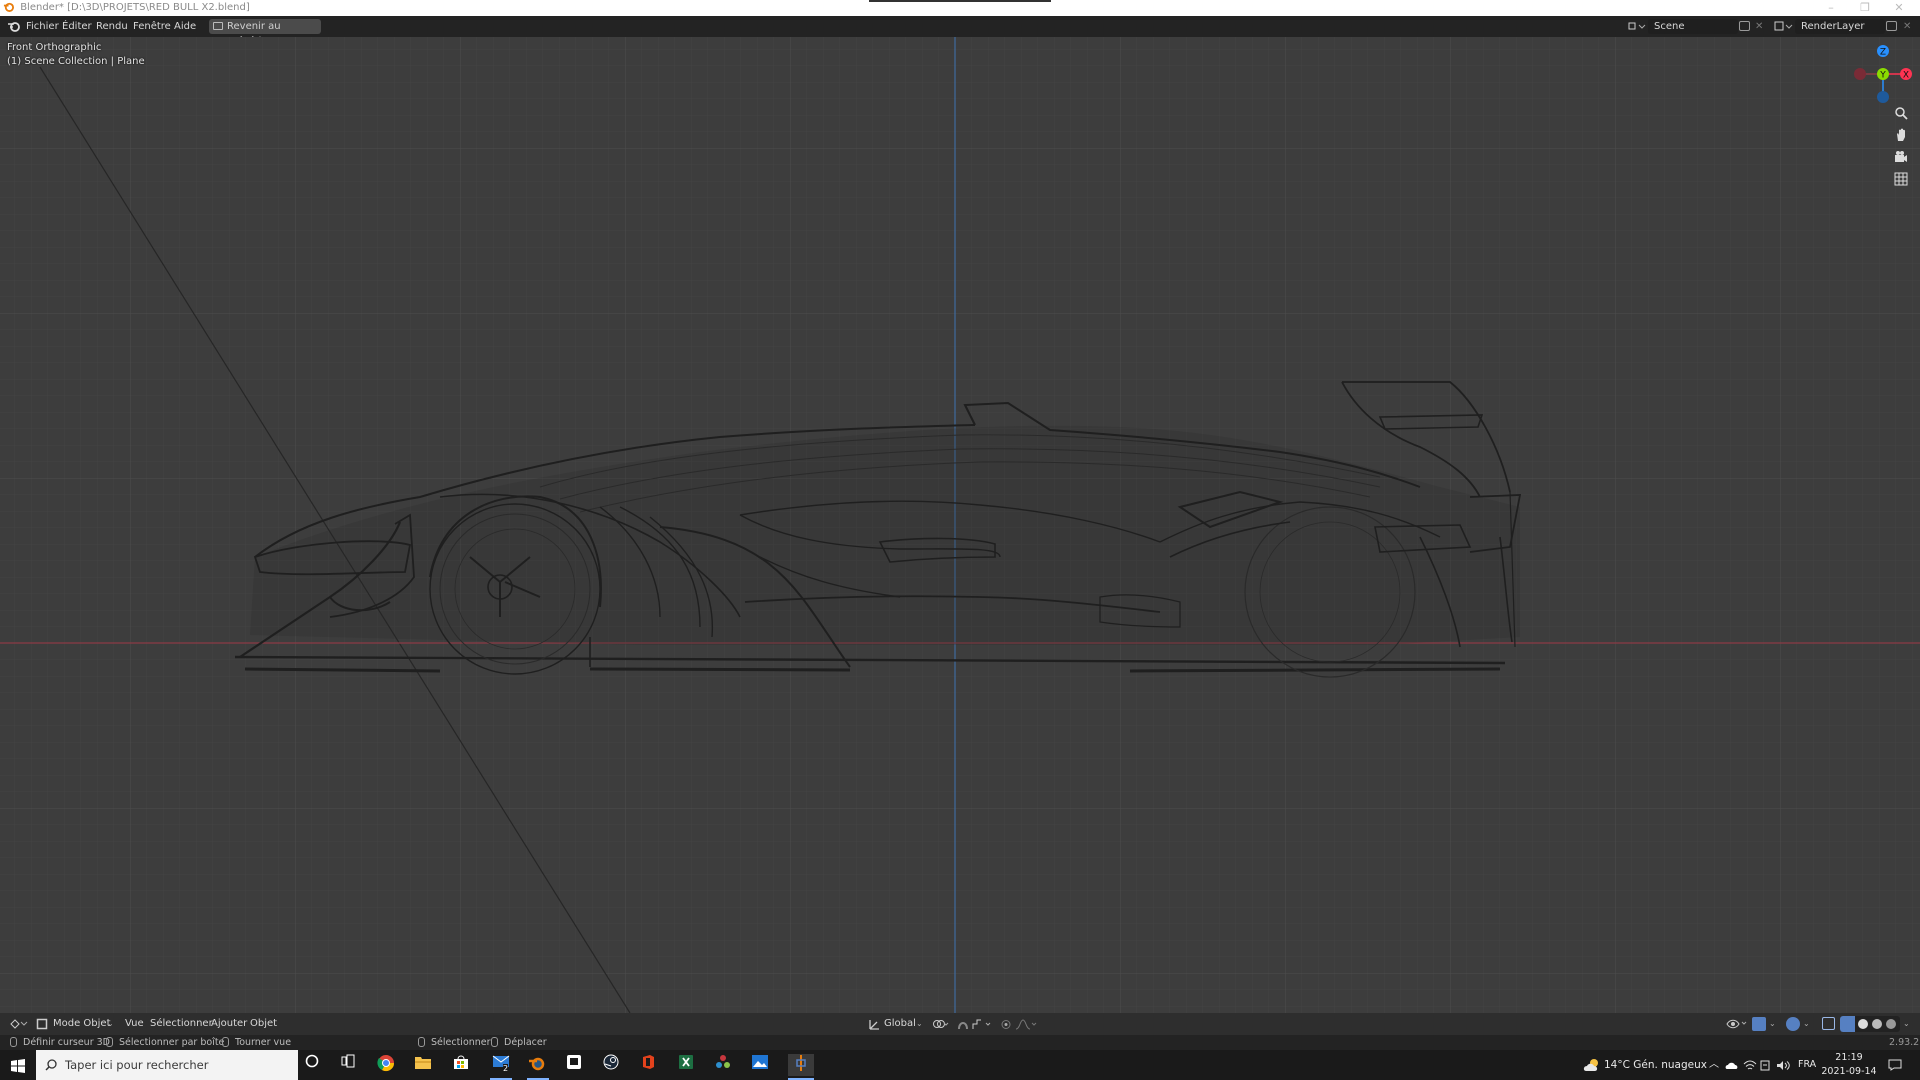  I want to click on hand-pan-icon, so click(1901, 137).